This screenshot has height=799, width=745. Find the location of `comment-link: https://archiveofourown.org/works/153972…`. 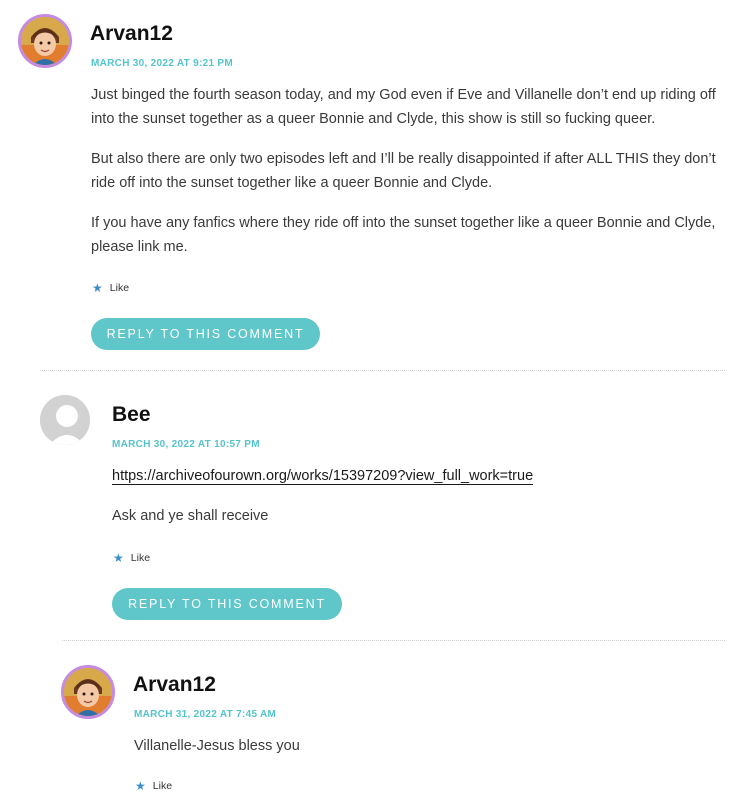

comment-link: https://archiveofourown.org/works/153972… is located at coordinates (323, 476).